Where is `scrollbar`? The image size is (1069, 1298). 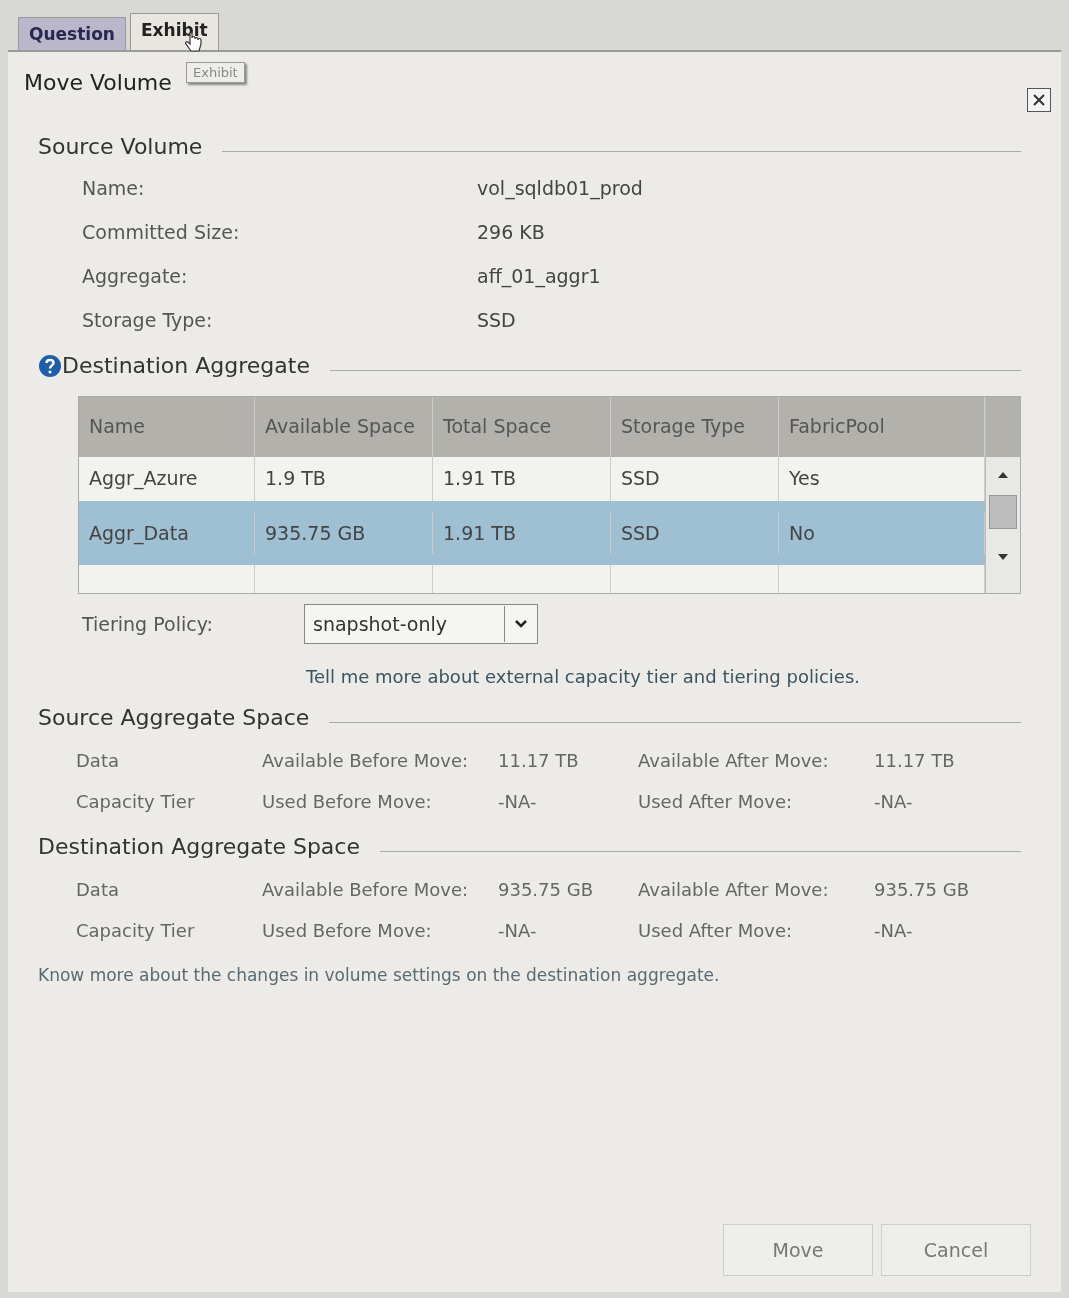 scrollbar is located at coordinates (1002, 495).